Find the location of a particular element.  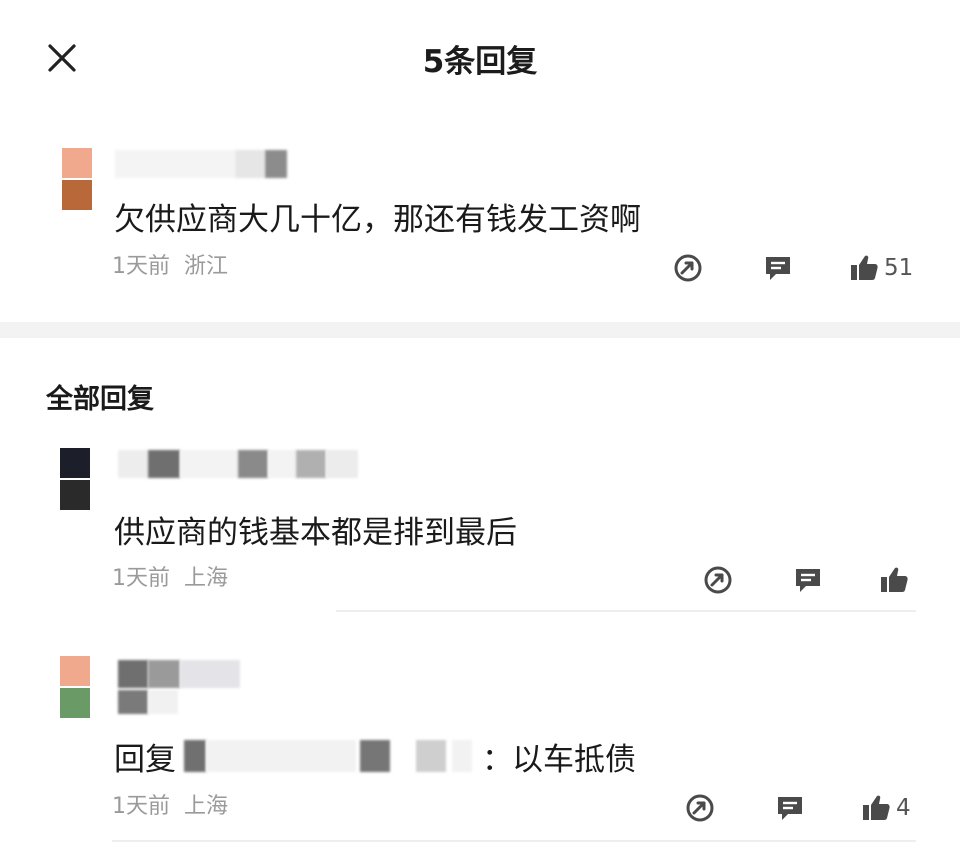

comment-text: 以车抵债 is located at coordinates (574, 760).